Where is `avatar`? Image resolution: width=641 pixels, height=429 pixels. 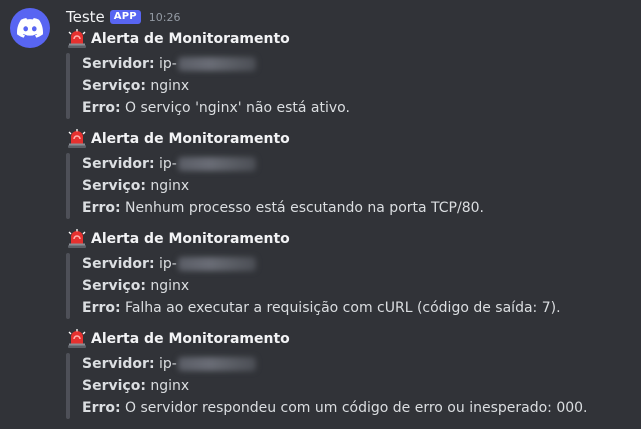
avatar is located at coordinates (30, 28).